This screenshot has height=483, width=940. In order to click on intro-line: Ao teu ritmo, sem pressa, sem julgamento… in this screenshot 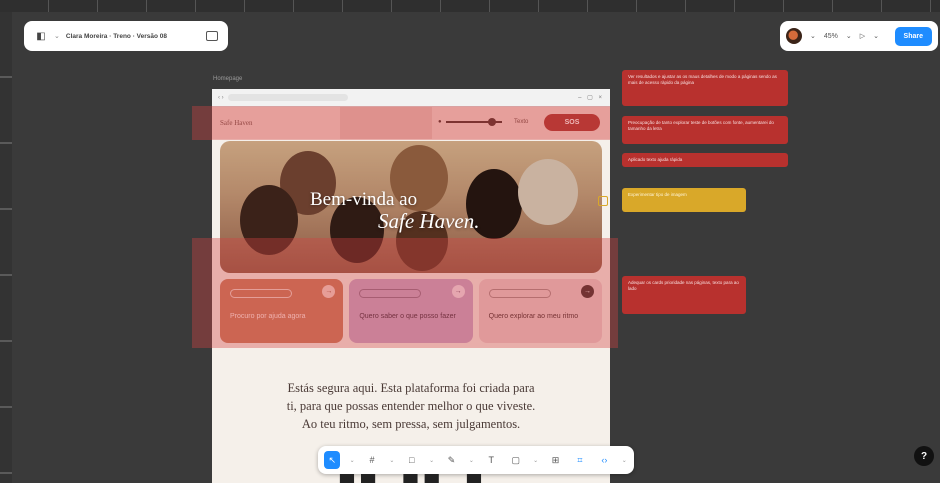, I will do `click(411, 424)`.